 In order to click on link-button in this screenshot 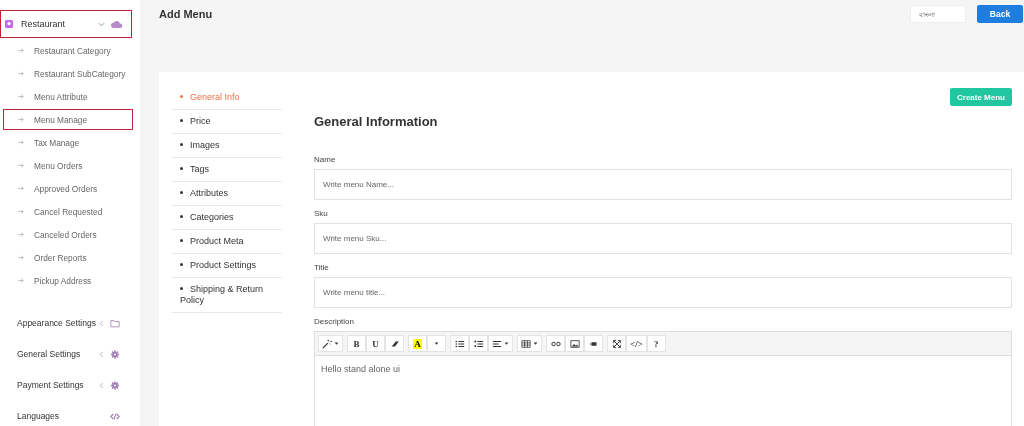, I will do `click(555, 343)`.